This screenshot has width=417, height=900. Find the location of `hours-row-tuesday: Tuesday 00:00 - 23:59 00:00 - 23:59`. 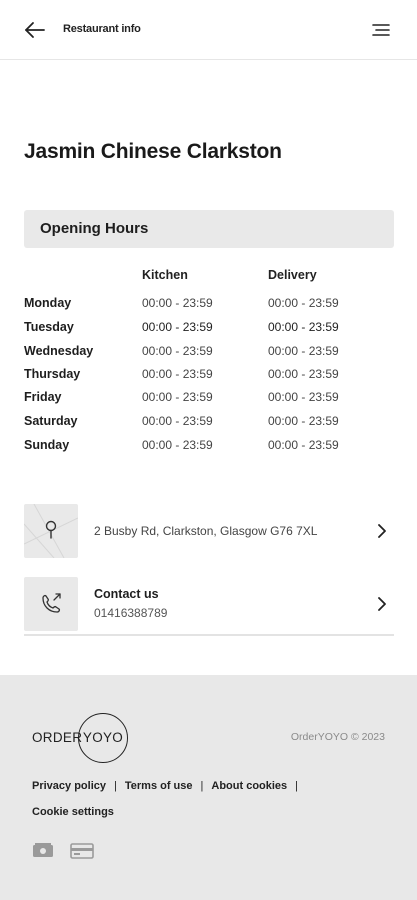

hours-row-tuesday: Tuesday 00:00 - 23:59 00:00 - 23:59 is located at coordinates (208, 330).